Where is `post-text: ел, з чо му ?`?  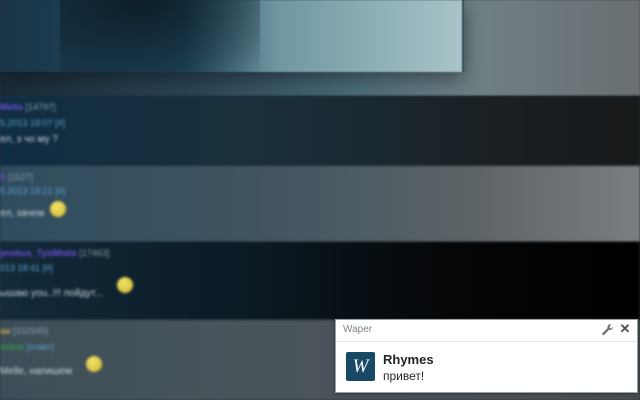 post-text: ел, з чо му ? is located at coordinates (29, 139).